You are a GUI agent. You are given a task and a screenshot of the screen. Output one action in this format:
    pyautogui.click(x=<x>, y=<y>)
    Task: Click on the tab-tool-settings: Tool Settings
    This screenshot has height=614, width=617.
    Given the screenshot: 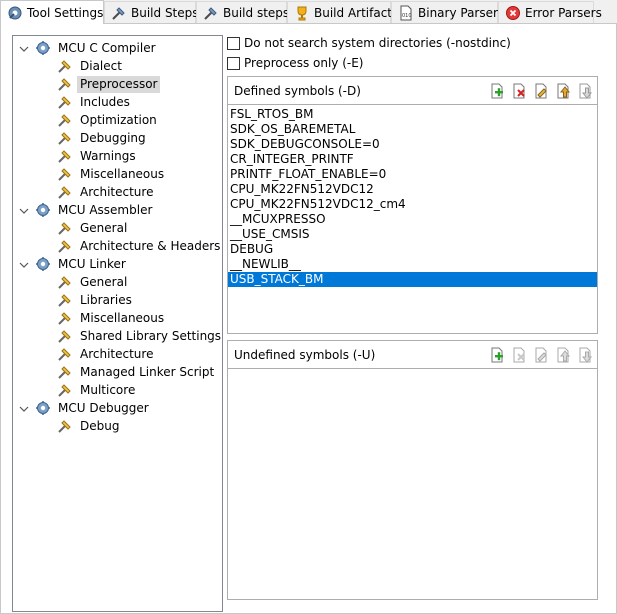 What is the action you would take?
    pyautogui.click(x=52, y=12)
    